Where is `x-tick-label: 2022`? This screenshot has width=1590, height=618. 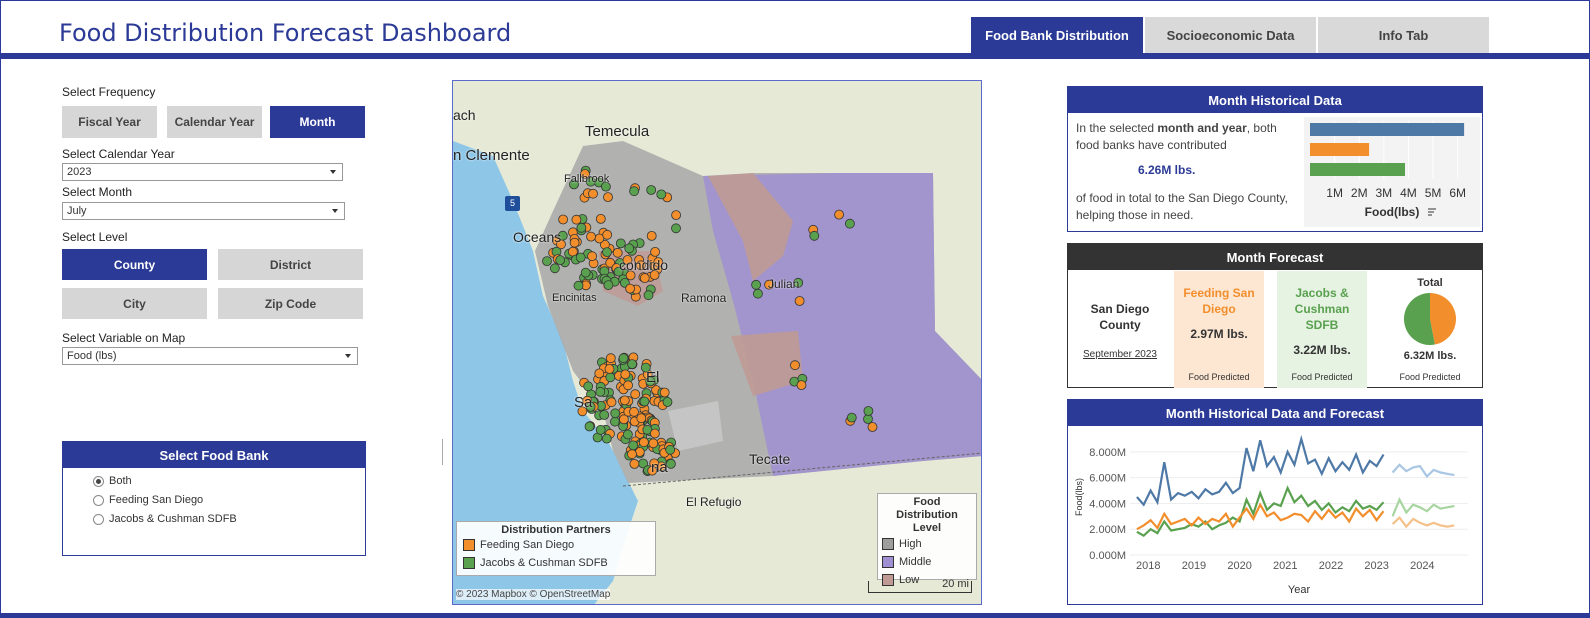 x-tick-label: 2022 is located at coordinates (1331, 566).